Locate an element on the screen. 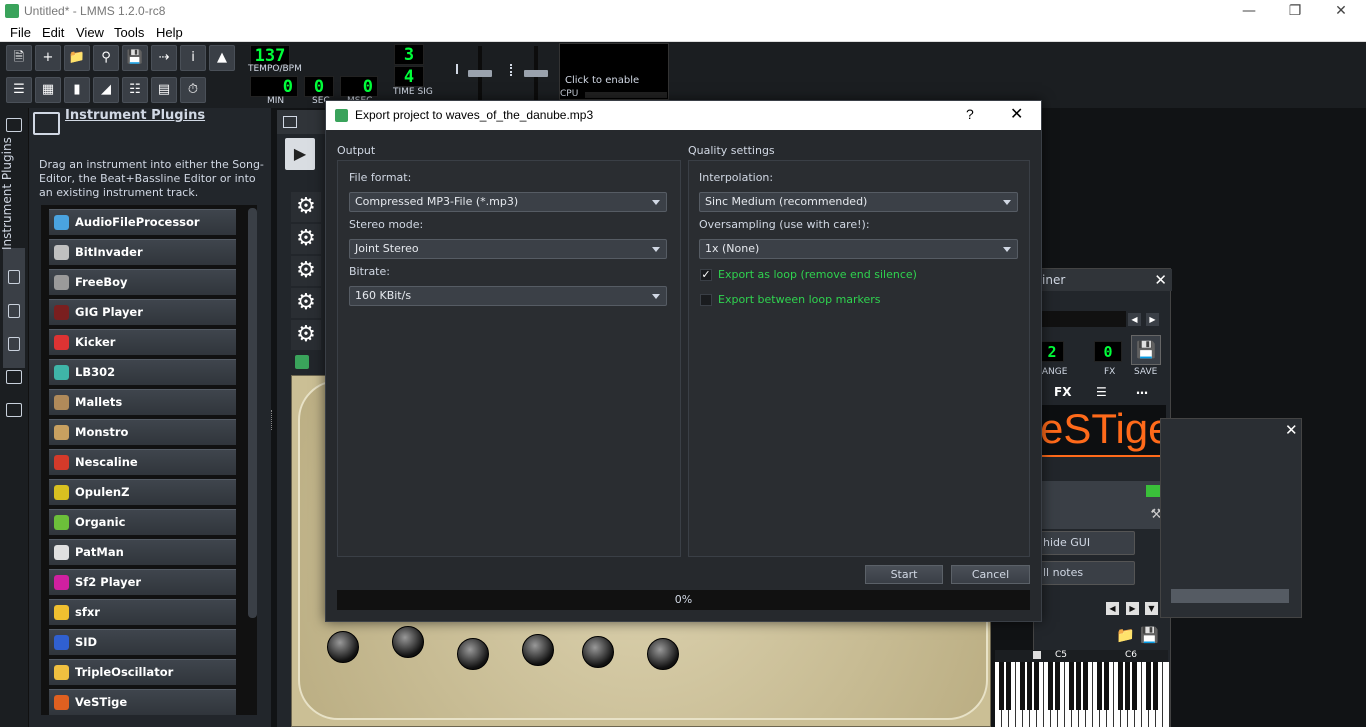  new-project-icon: 🗎 is located at coordinates (19, 58).